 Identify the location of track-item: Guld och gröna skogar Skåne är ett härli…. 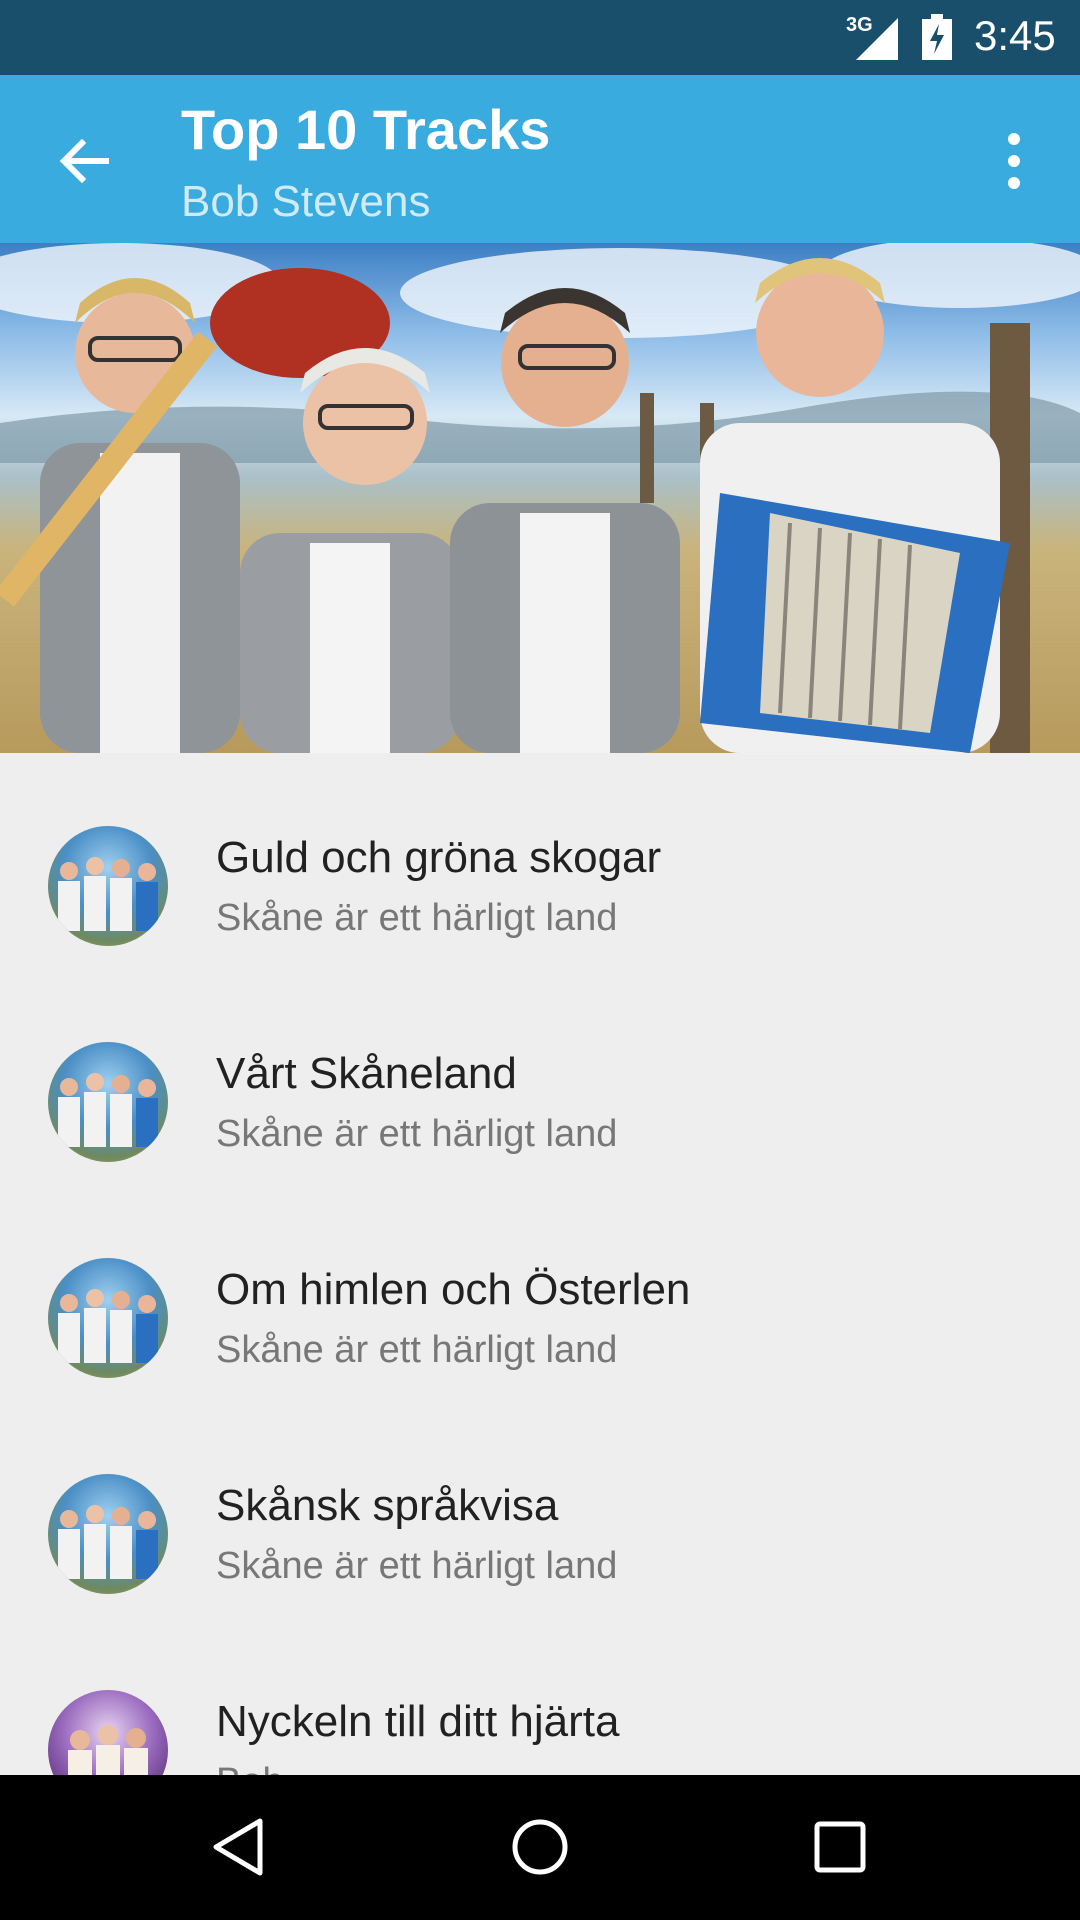
(540, 861).